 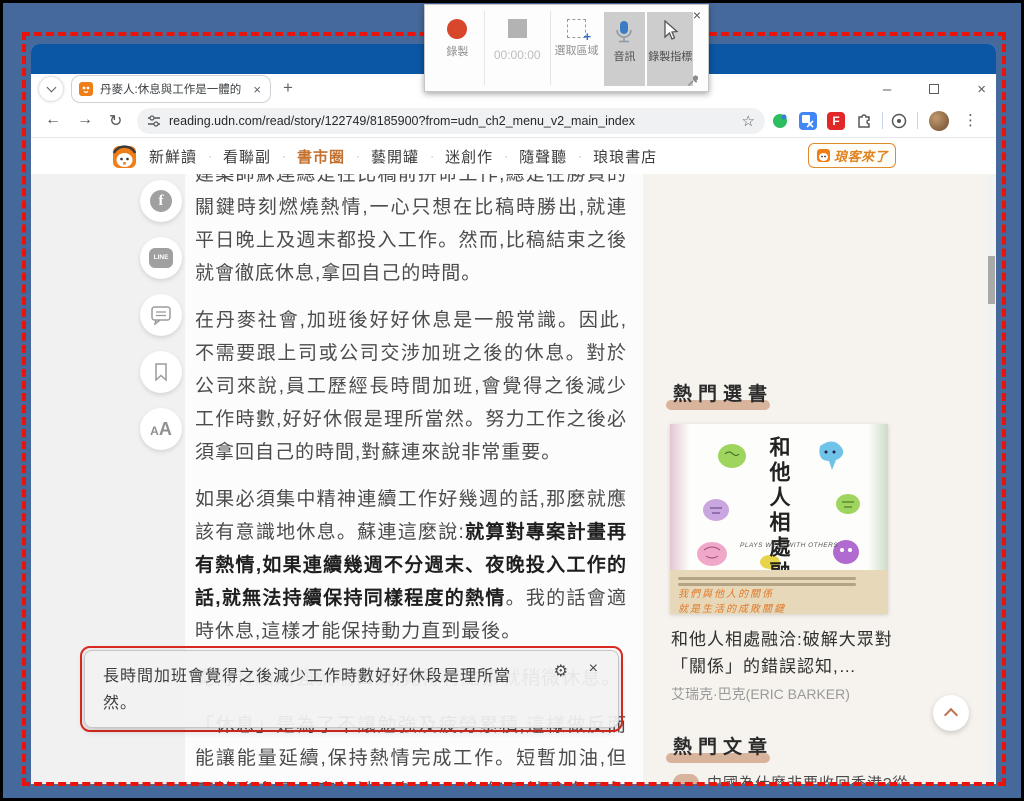 What do you see at coordinates (457, 52) in the screenshot?
I see `record-label: 錄製` at bounding box center [457, 52].